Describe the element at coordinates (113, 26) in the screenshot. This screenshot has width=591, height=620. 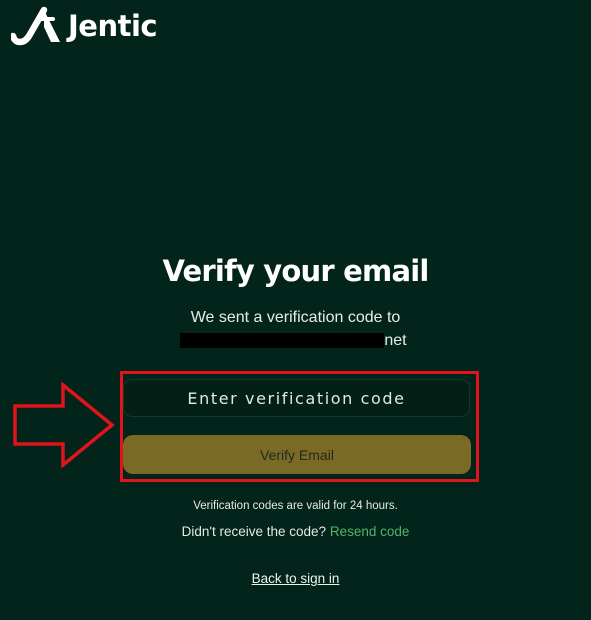
I see `brand-name: Jentic` at that location.